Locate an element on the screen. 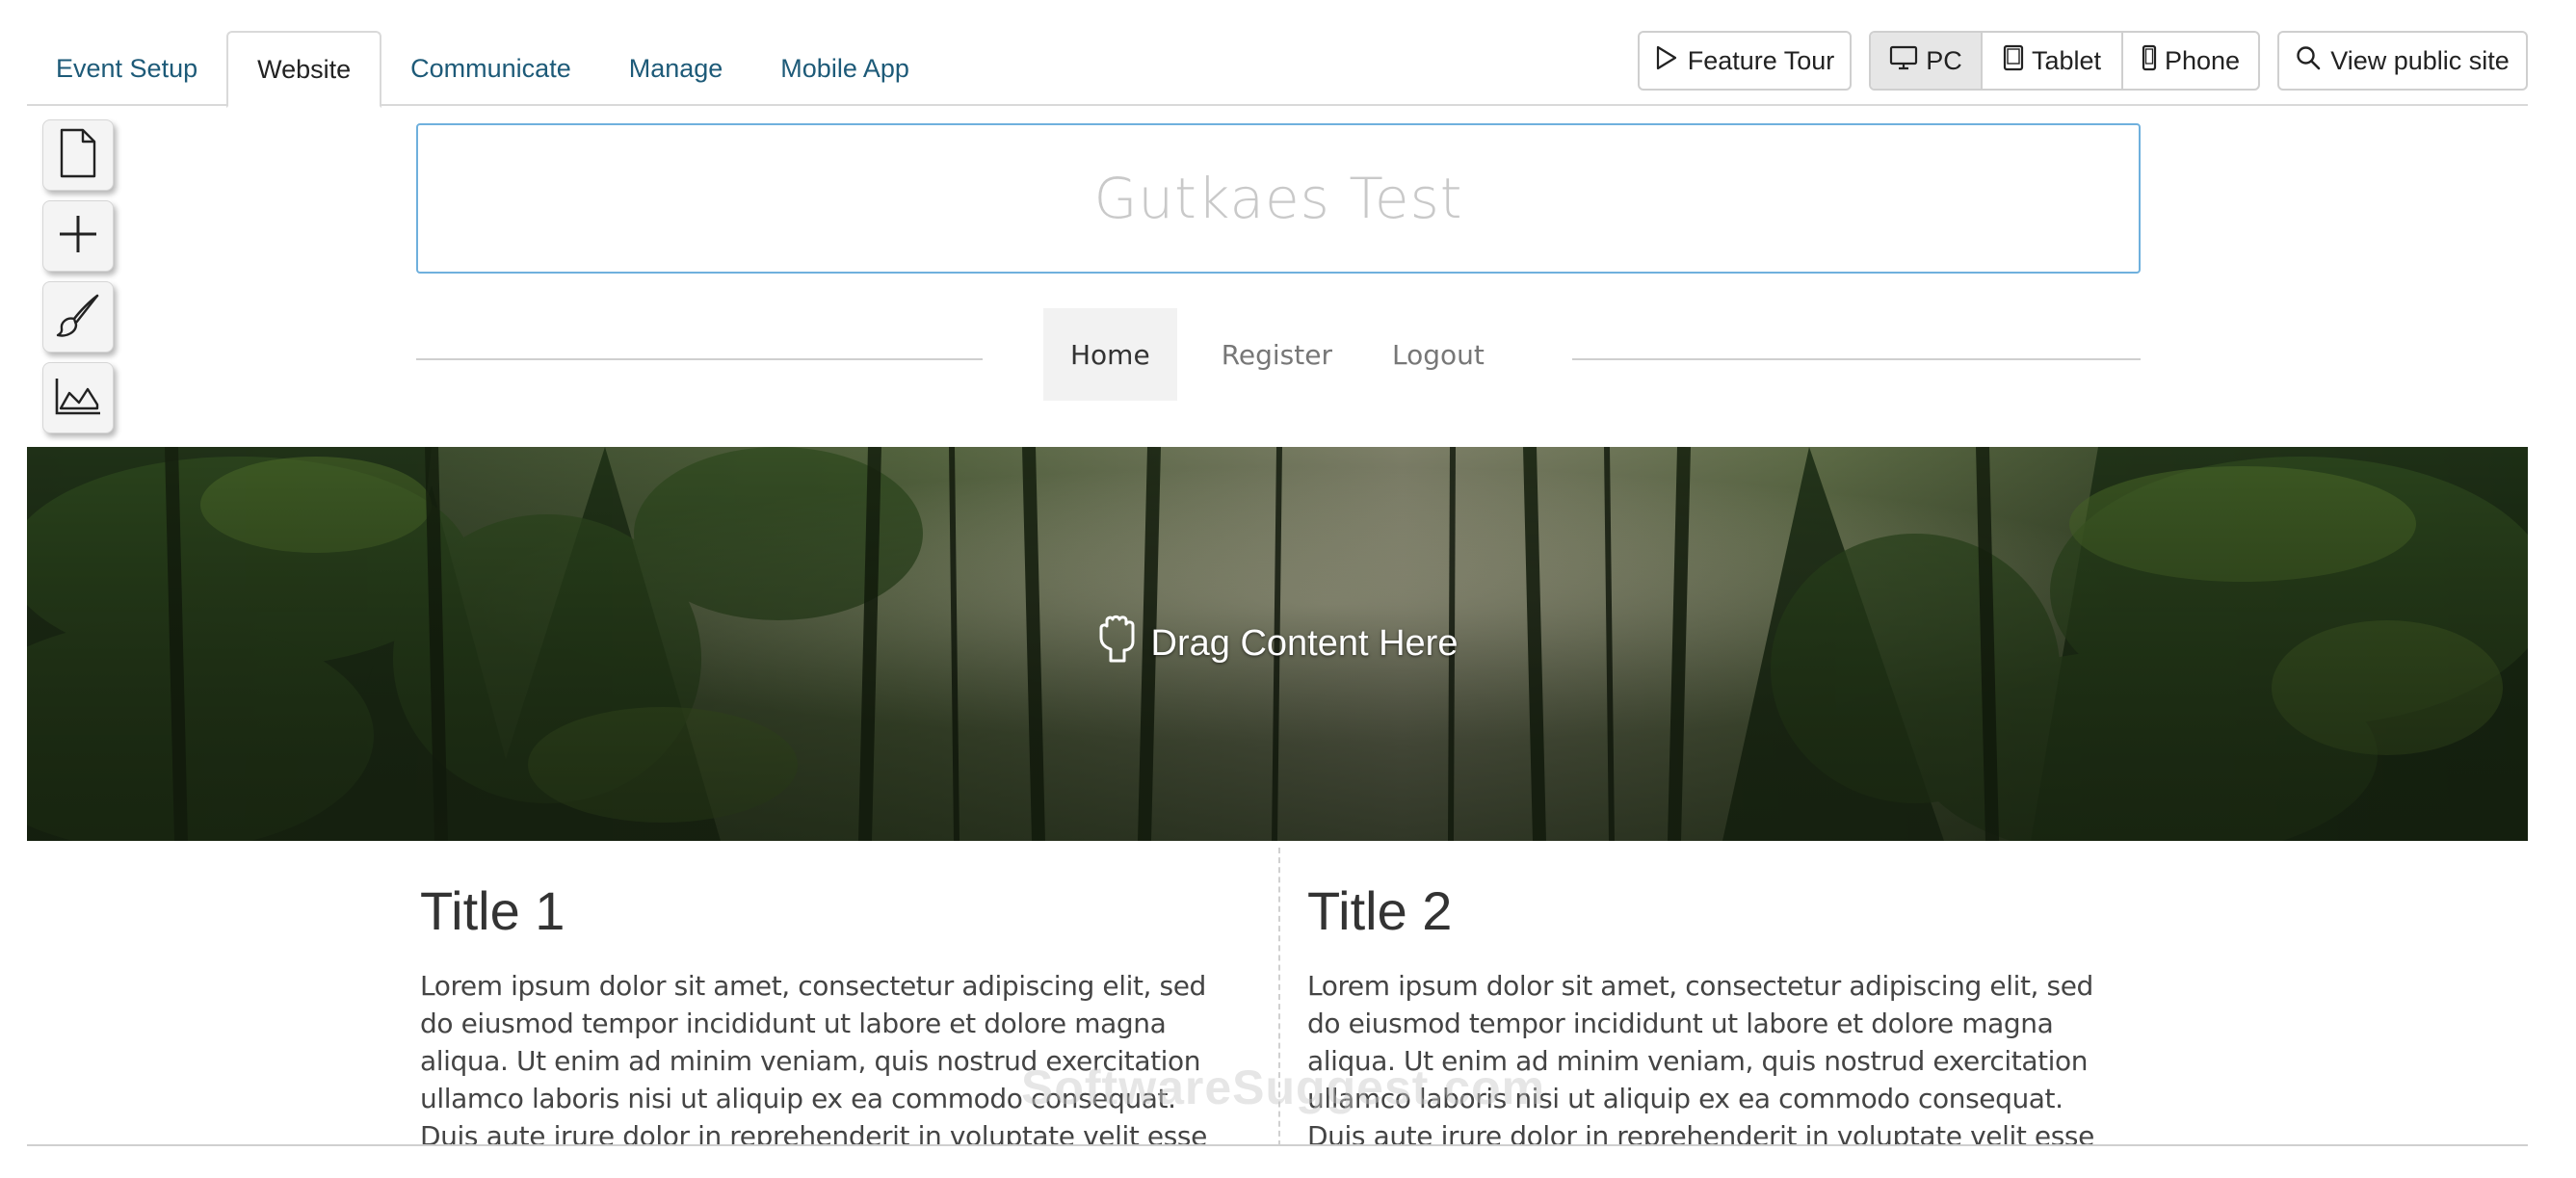  feature-tour-label: Feature Tour is located at coordinates (1761, 60).